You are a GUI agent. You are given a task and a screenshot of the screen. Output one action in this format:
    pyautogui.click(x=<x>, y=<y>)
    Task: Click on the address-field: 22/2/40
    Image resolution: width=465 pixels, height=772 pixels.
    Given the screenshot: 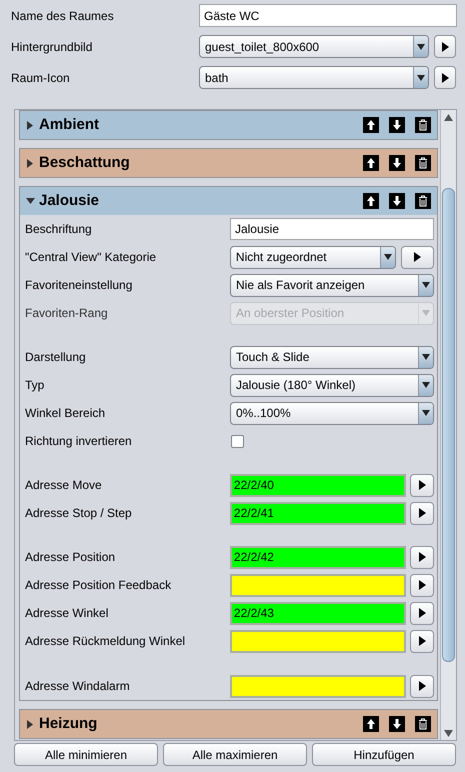 What is the action you would take?
    pyautogui.click(x=318, y=485)
    